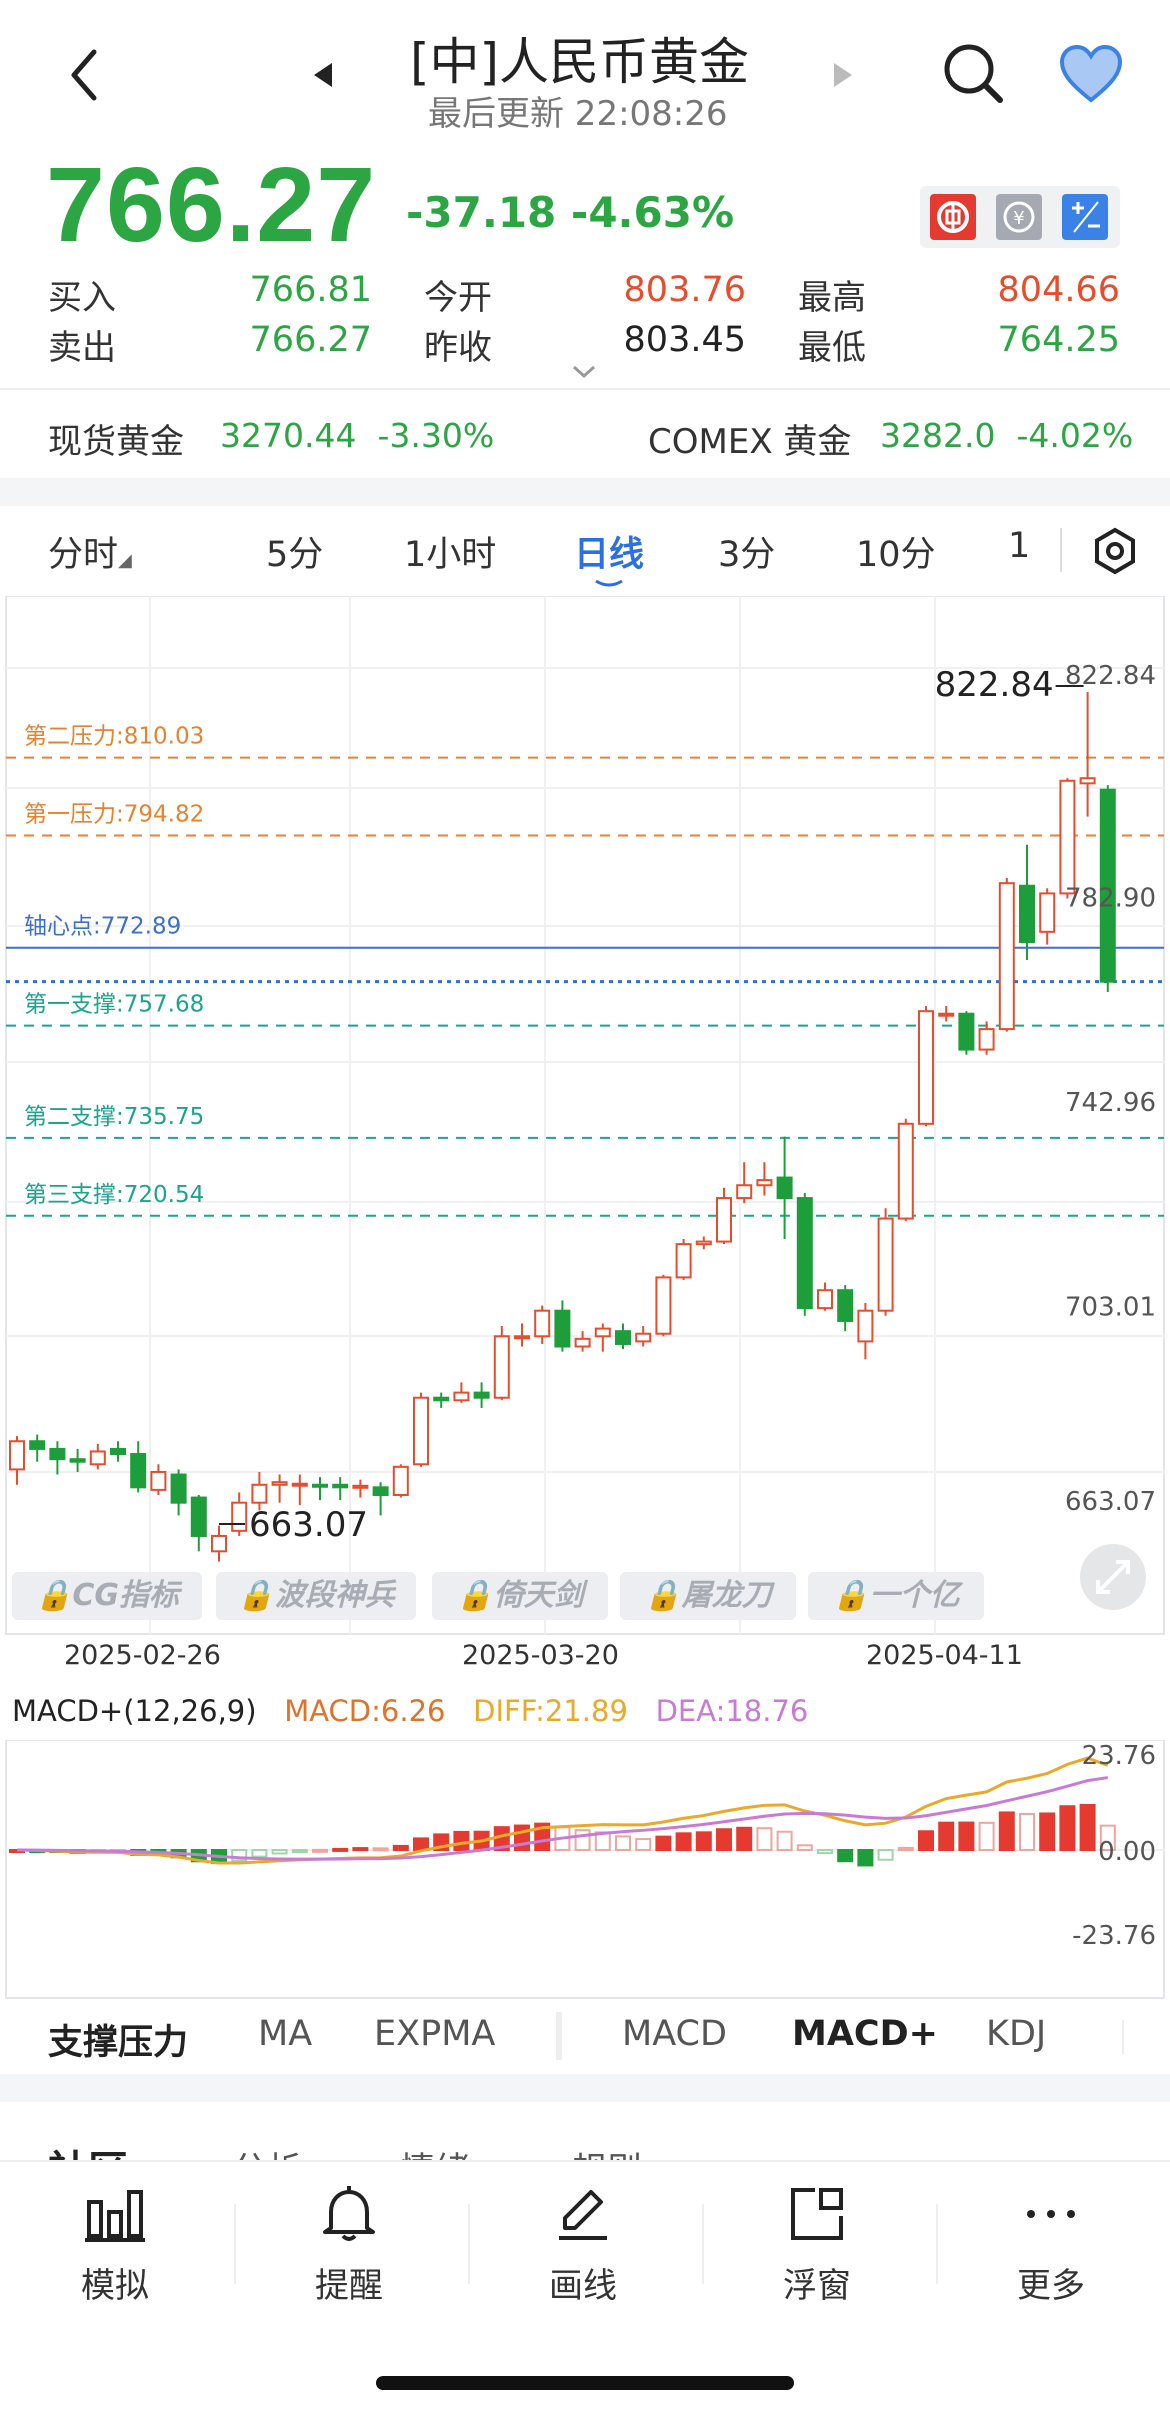 This screenshot has width=1170, height=2413. I want to click on level-label: 第一压力:794.82, so click(114, 814).